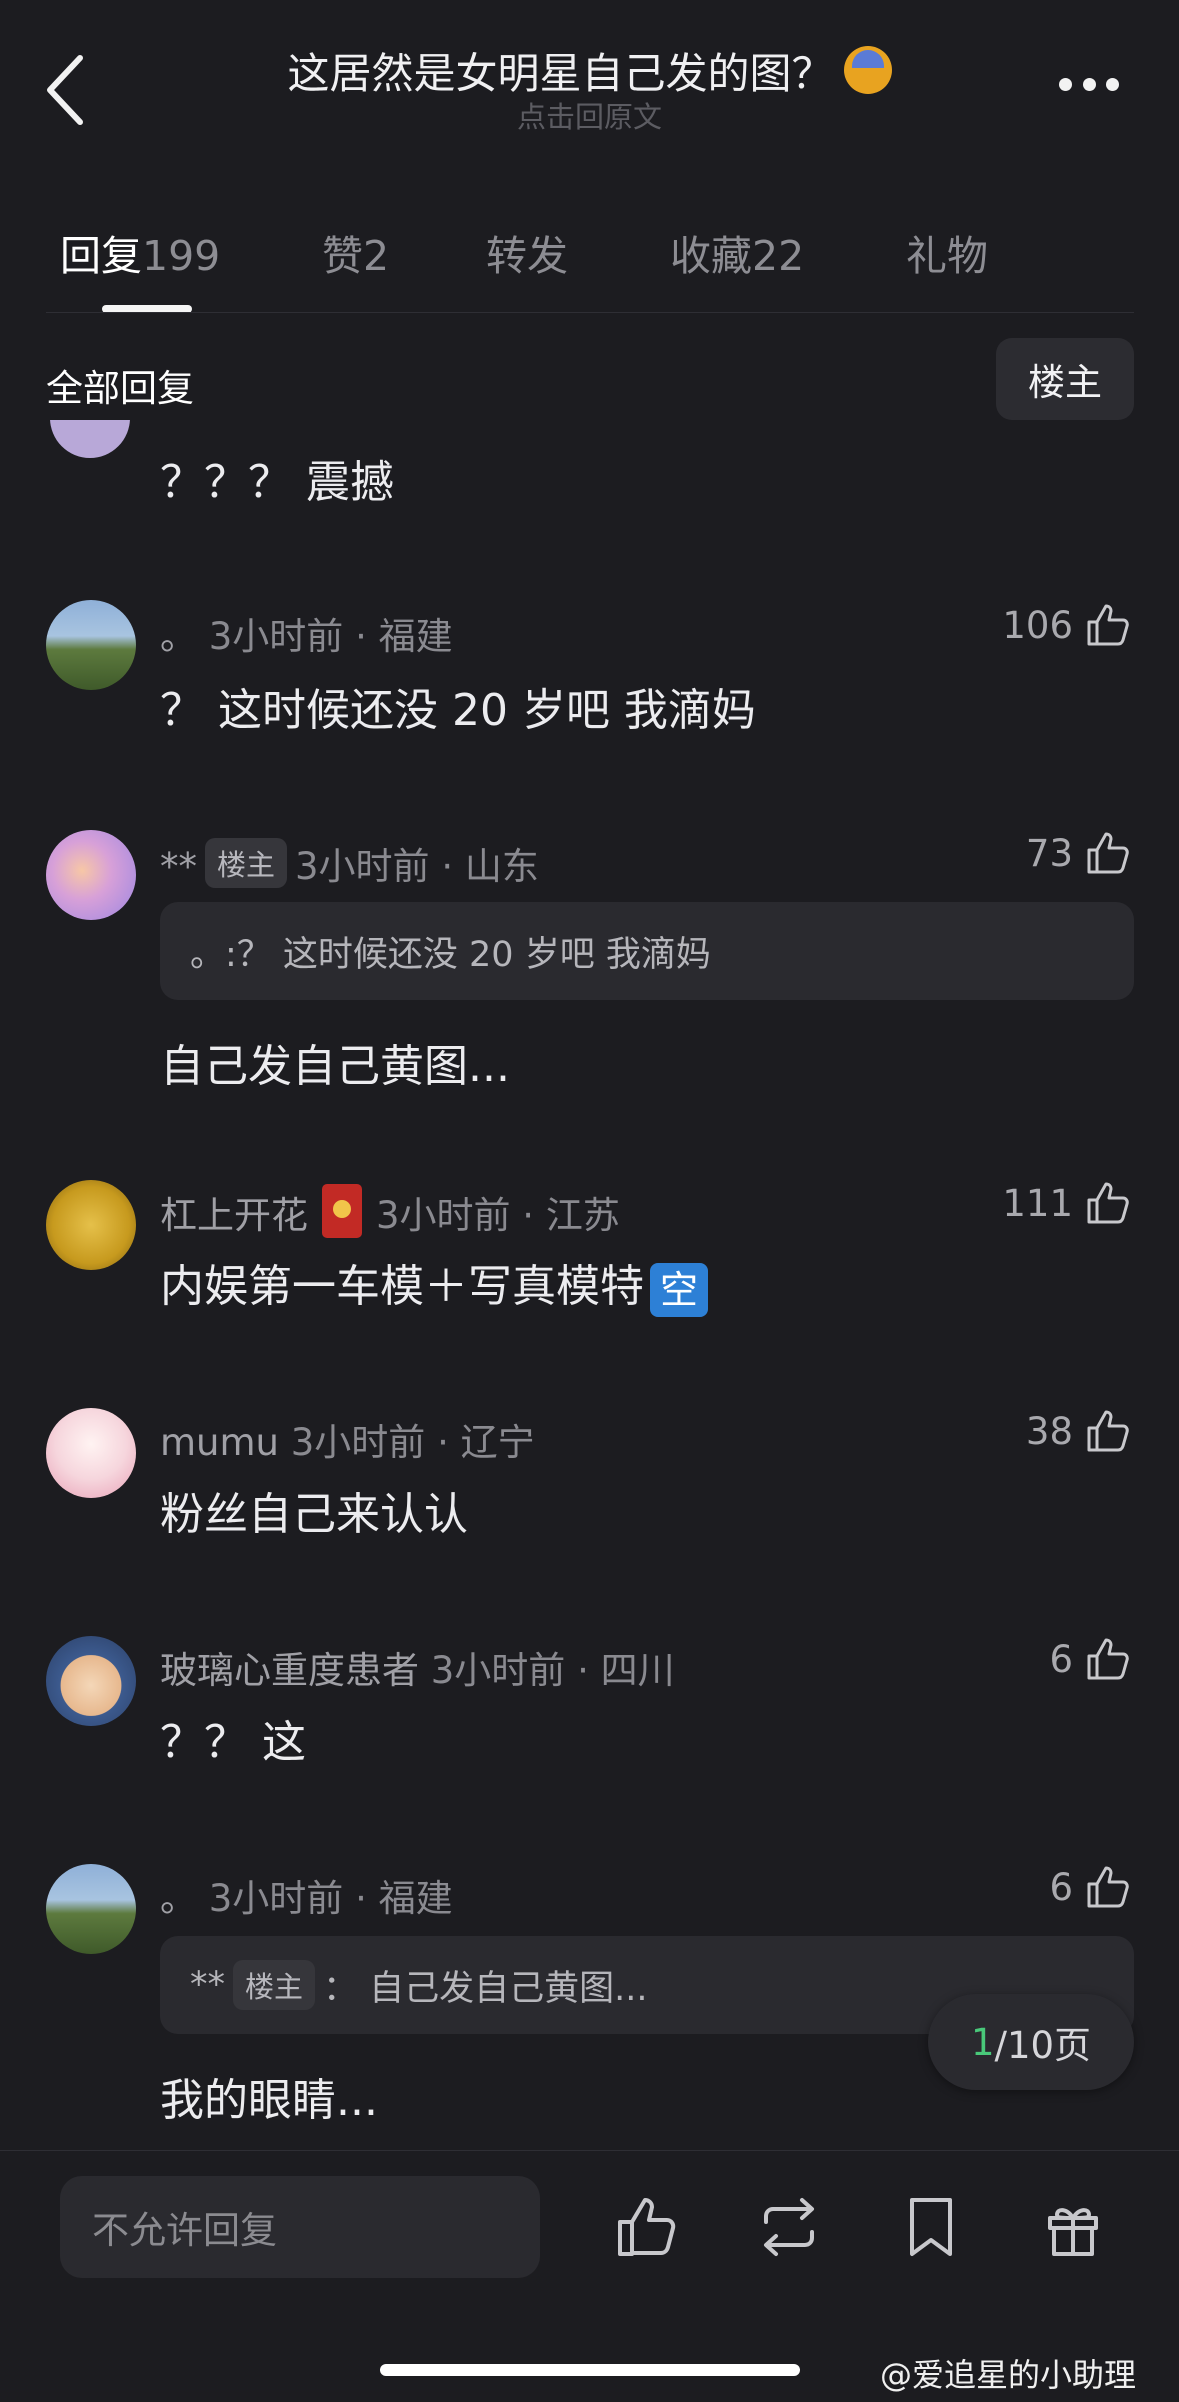 The width and height of the screenshot is (1179, 2402). Describe the element at coordinates (982, 2042) in the screenshot. I see `current-page: 1` at that location.